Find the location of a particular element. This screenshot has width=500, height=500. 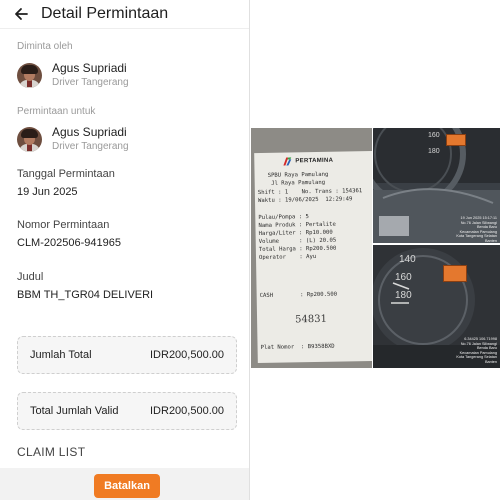

receipt-line: Shift : 1 No. Trans : 154361 is located at coordinates (310, 192).